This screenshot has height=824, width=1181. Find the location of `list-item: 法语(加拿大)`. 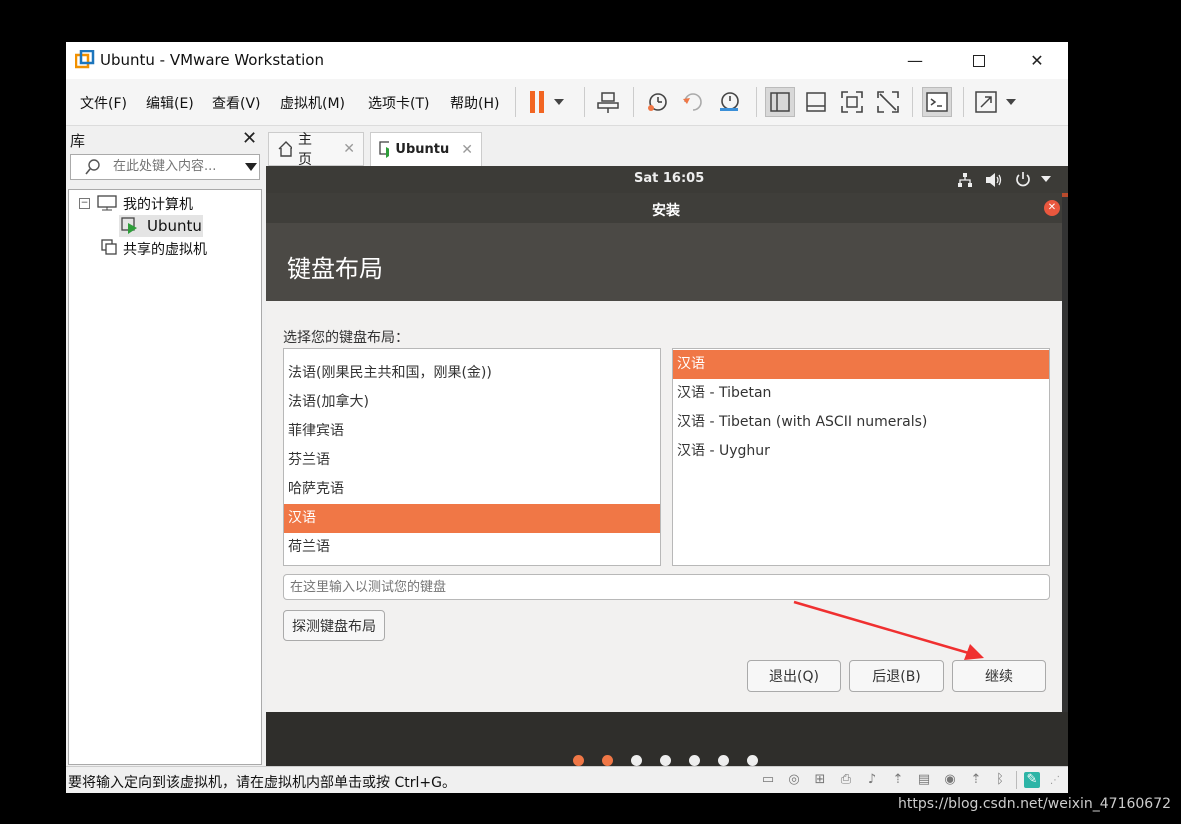

list-item: 法语(加拿大) is located at coordinates (472, 402).